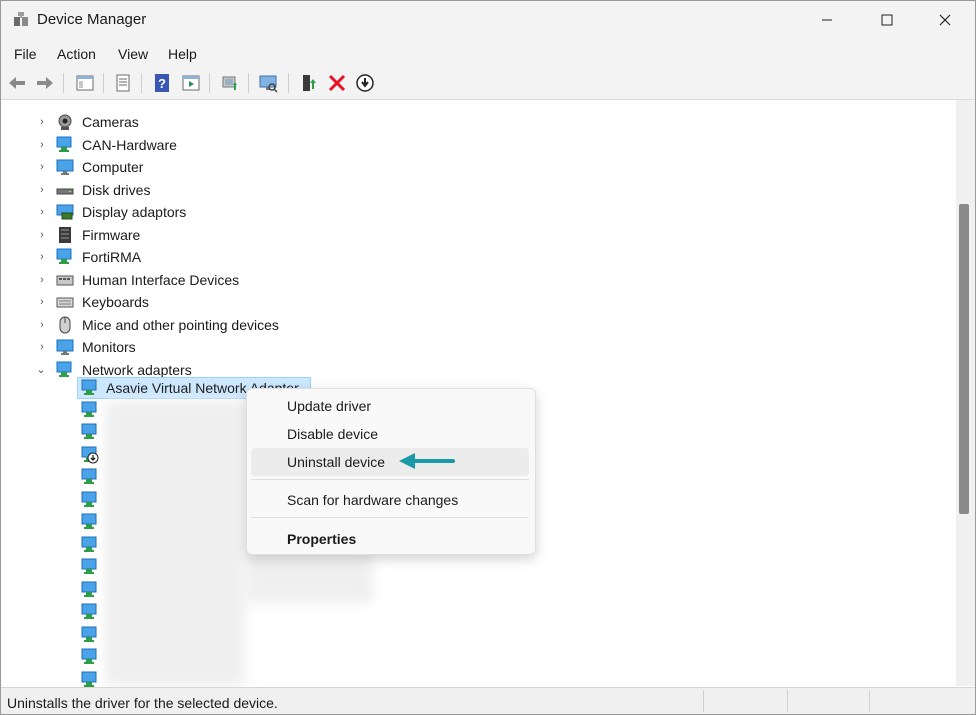  I want to click on close-icon, so click(945, 20).